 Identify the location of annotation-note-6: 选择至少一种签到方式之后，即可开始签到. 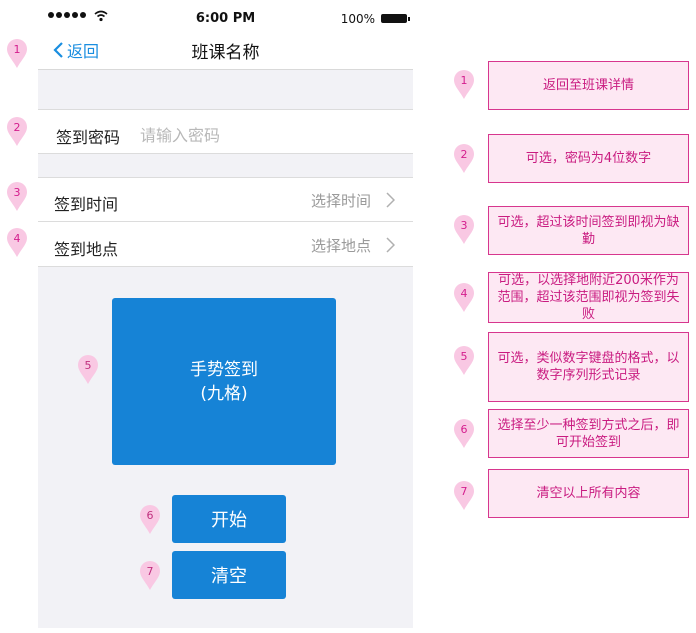
(588, 433).